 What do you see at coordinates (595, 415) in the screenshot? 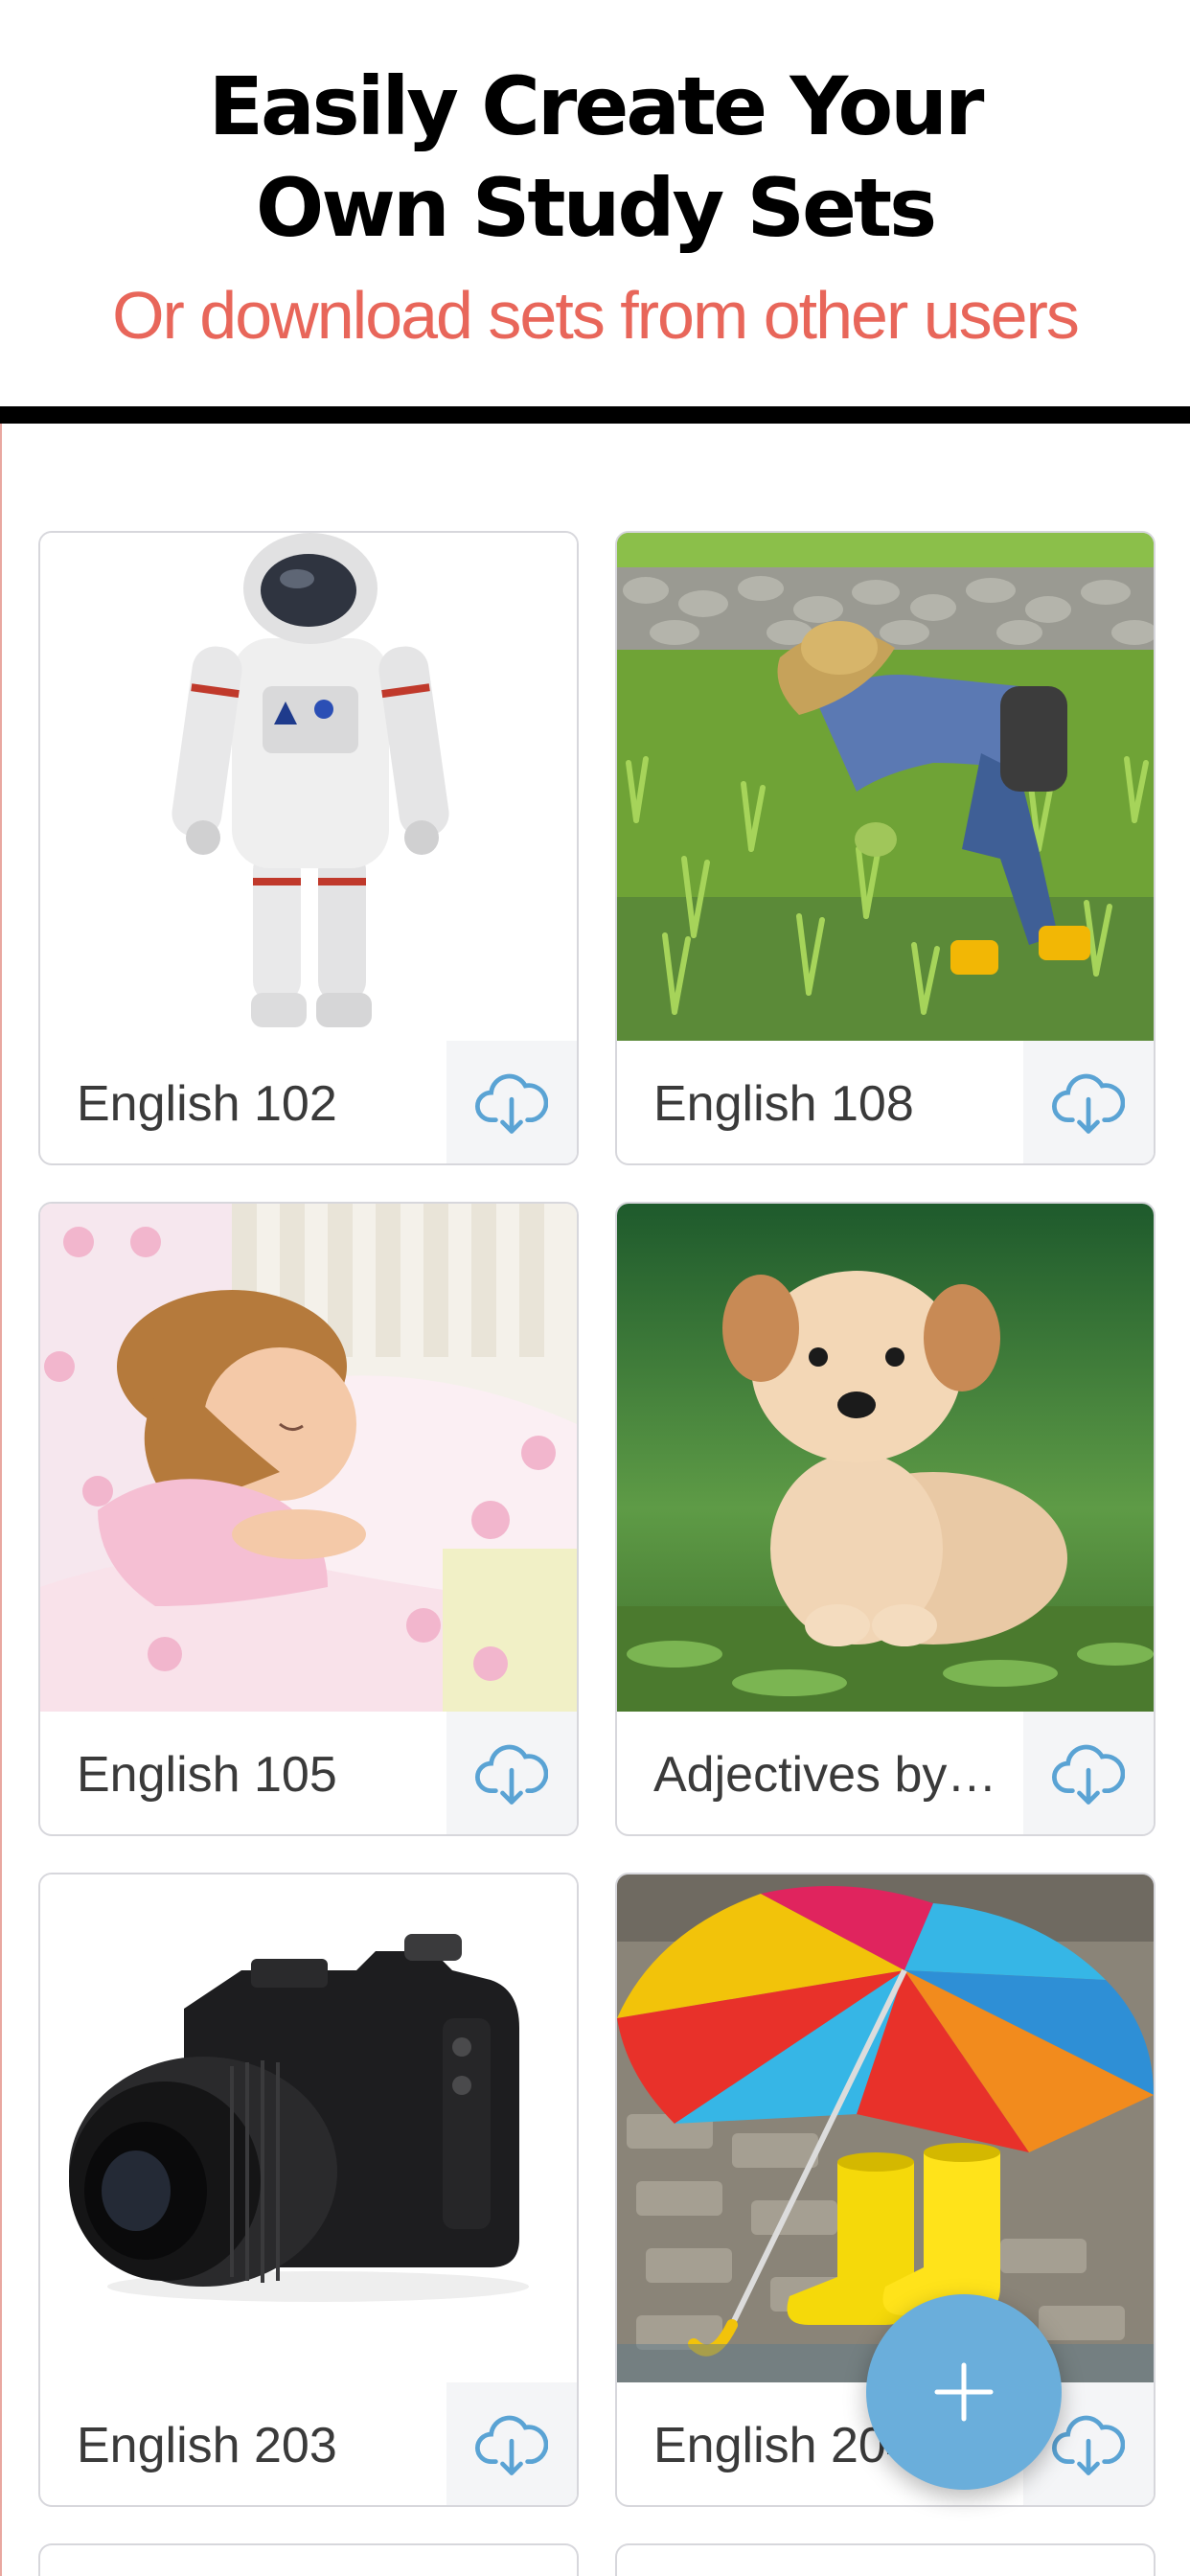
I see `promo-divider` at bounding box center [595, 415].